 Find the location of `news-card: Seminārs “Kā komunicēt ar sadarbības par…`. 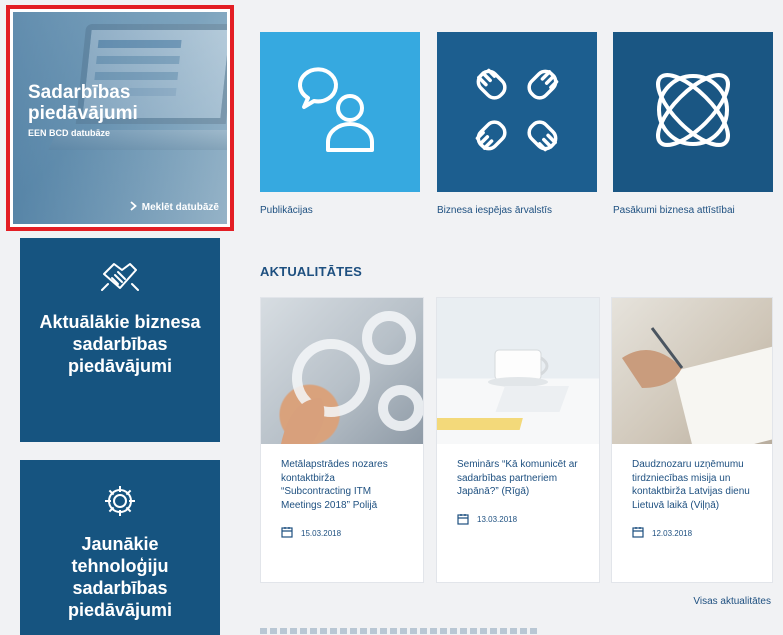

news-card: Seminārs “Kā komunicēt ar sadarbības par… is located at coordinates (518, 440).